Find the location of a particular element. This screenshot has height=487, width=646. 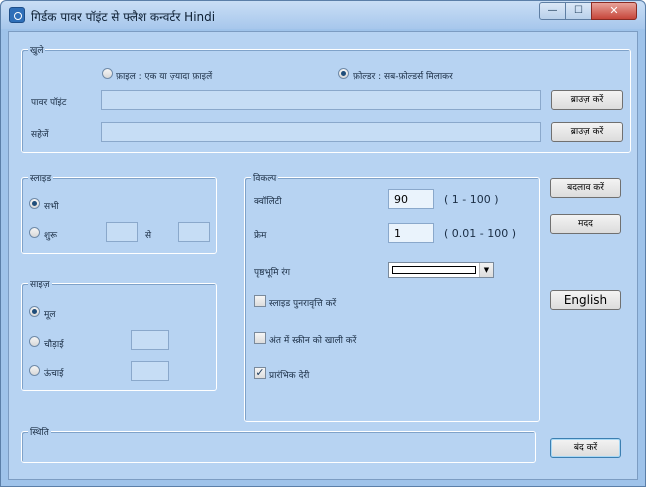

from-slide-field is located at coordinates (122, 232).